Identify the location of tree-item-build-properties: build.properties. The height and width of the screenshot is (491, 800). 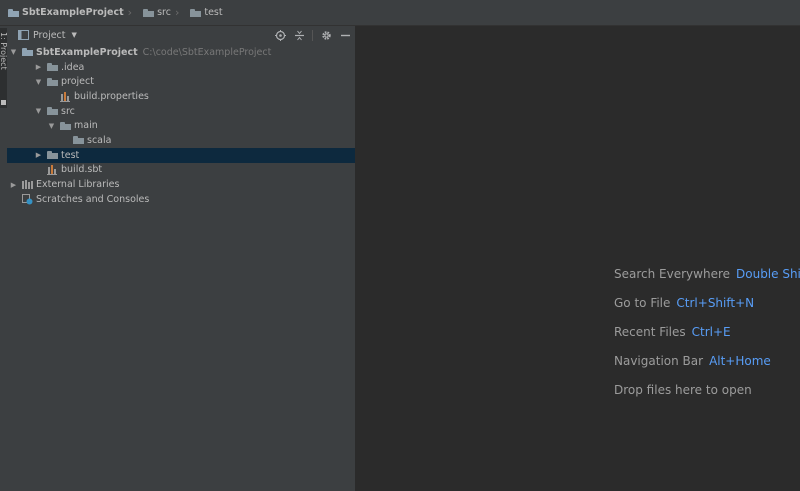
(181, 96).